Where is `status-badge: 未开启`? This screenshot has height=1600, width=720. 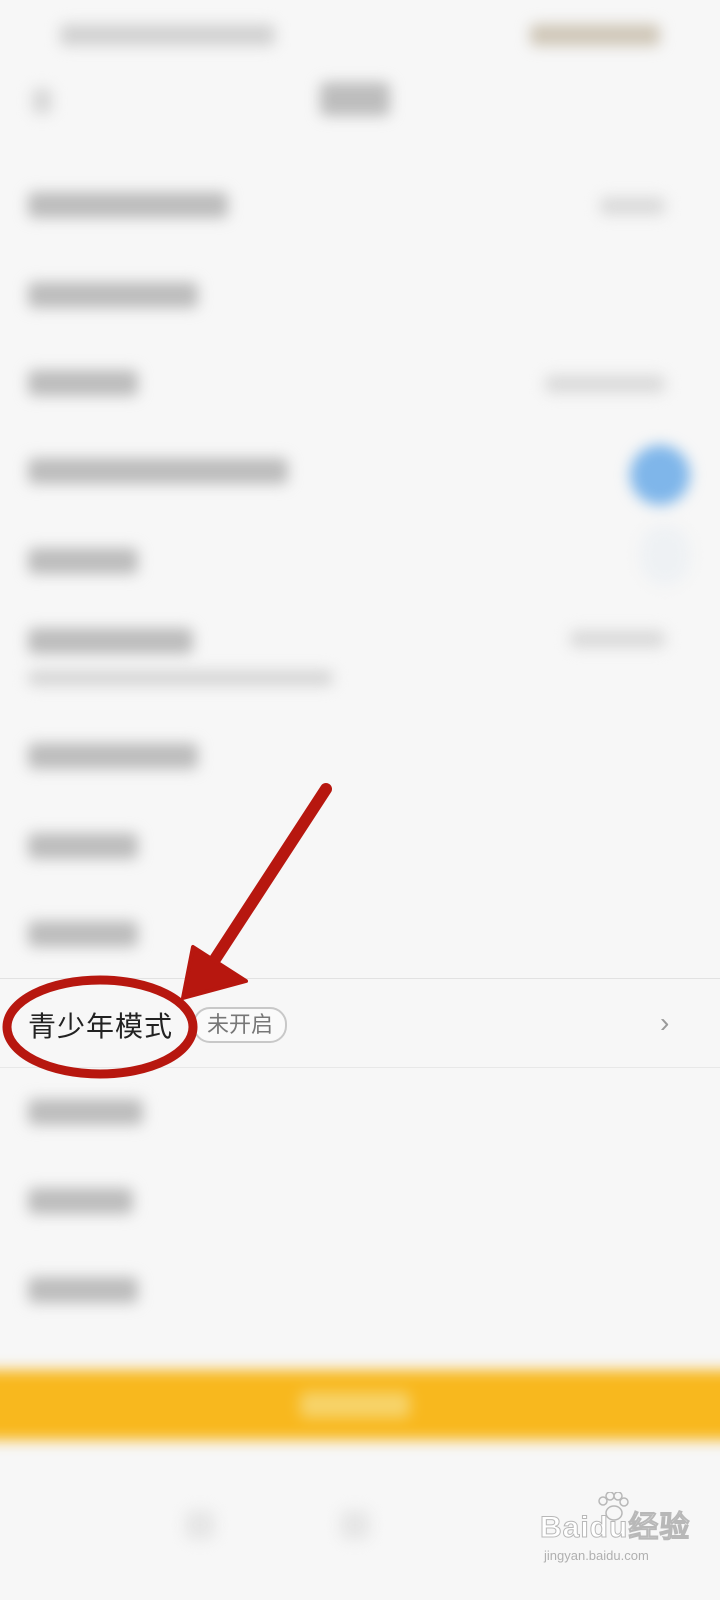 status-badge: 未开启 is located at coordinates (240, 1025).